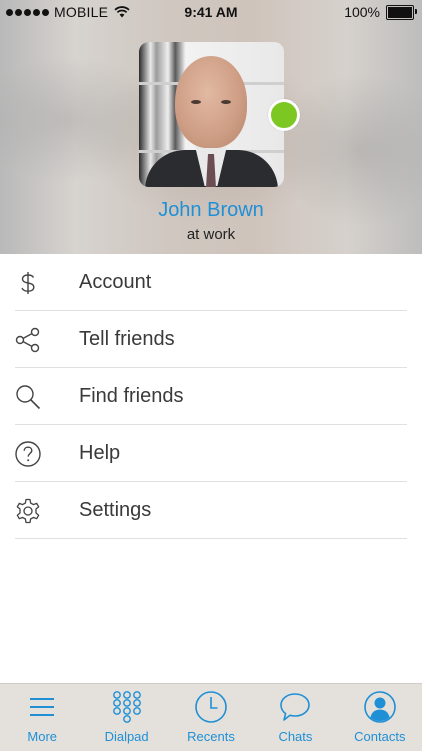 The width and height of the screenshot is (422, 751). I want to click on tab-dialpad: Dialpad, so click(126, 717).